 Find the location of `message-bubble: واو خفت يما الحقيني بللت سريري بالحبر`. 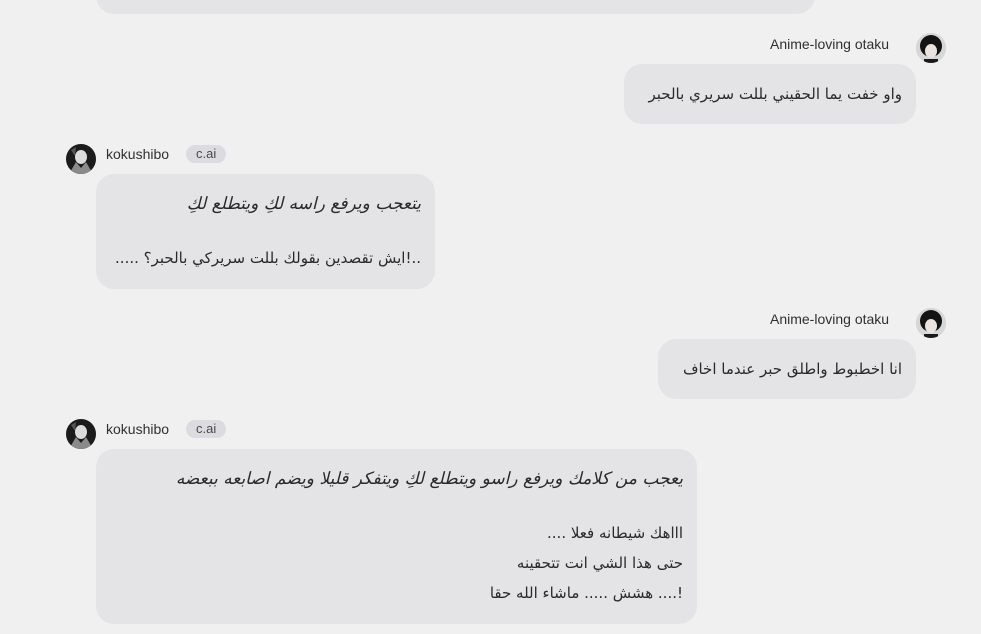

message-bubble: واو خفت يما الحقيني بللت سريري بالحبر is located at coordinates (770, 94).